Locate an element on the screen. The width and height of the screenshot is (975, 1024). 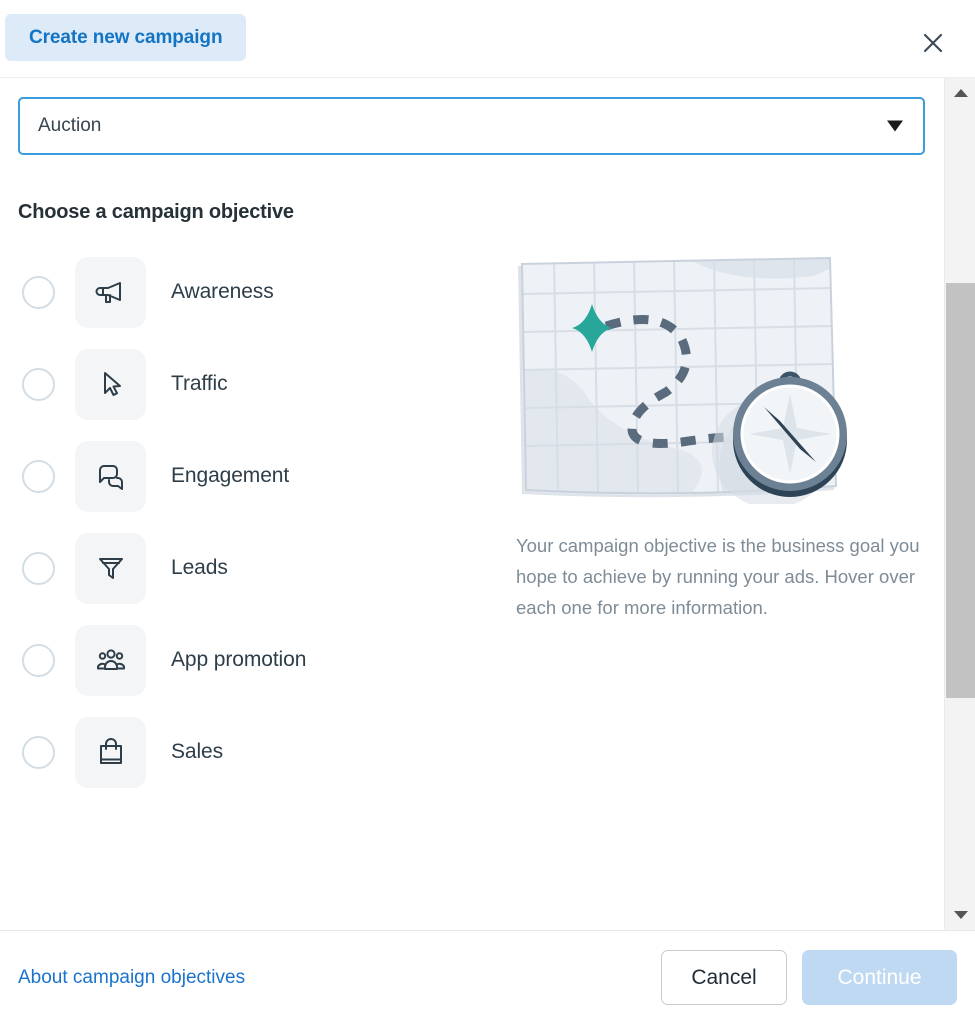
about-campaign-objectives-link: About campaign objectives is located at coordinates (131, 978).